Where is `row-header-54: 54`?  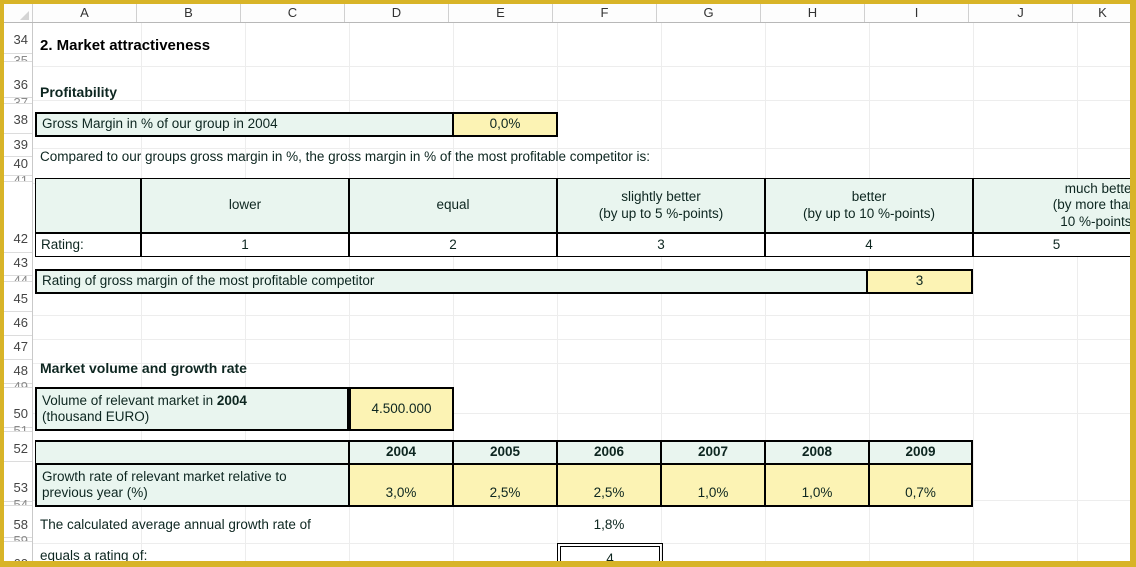 row-header-54: 54 is located at coordinates (18, 501).